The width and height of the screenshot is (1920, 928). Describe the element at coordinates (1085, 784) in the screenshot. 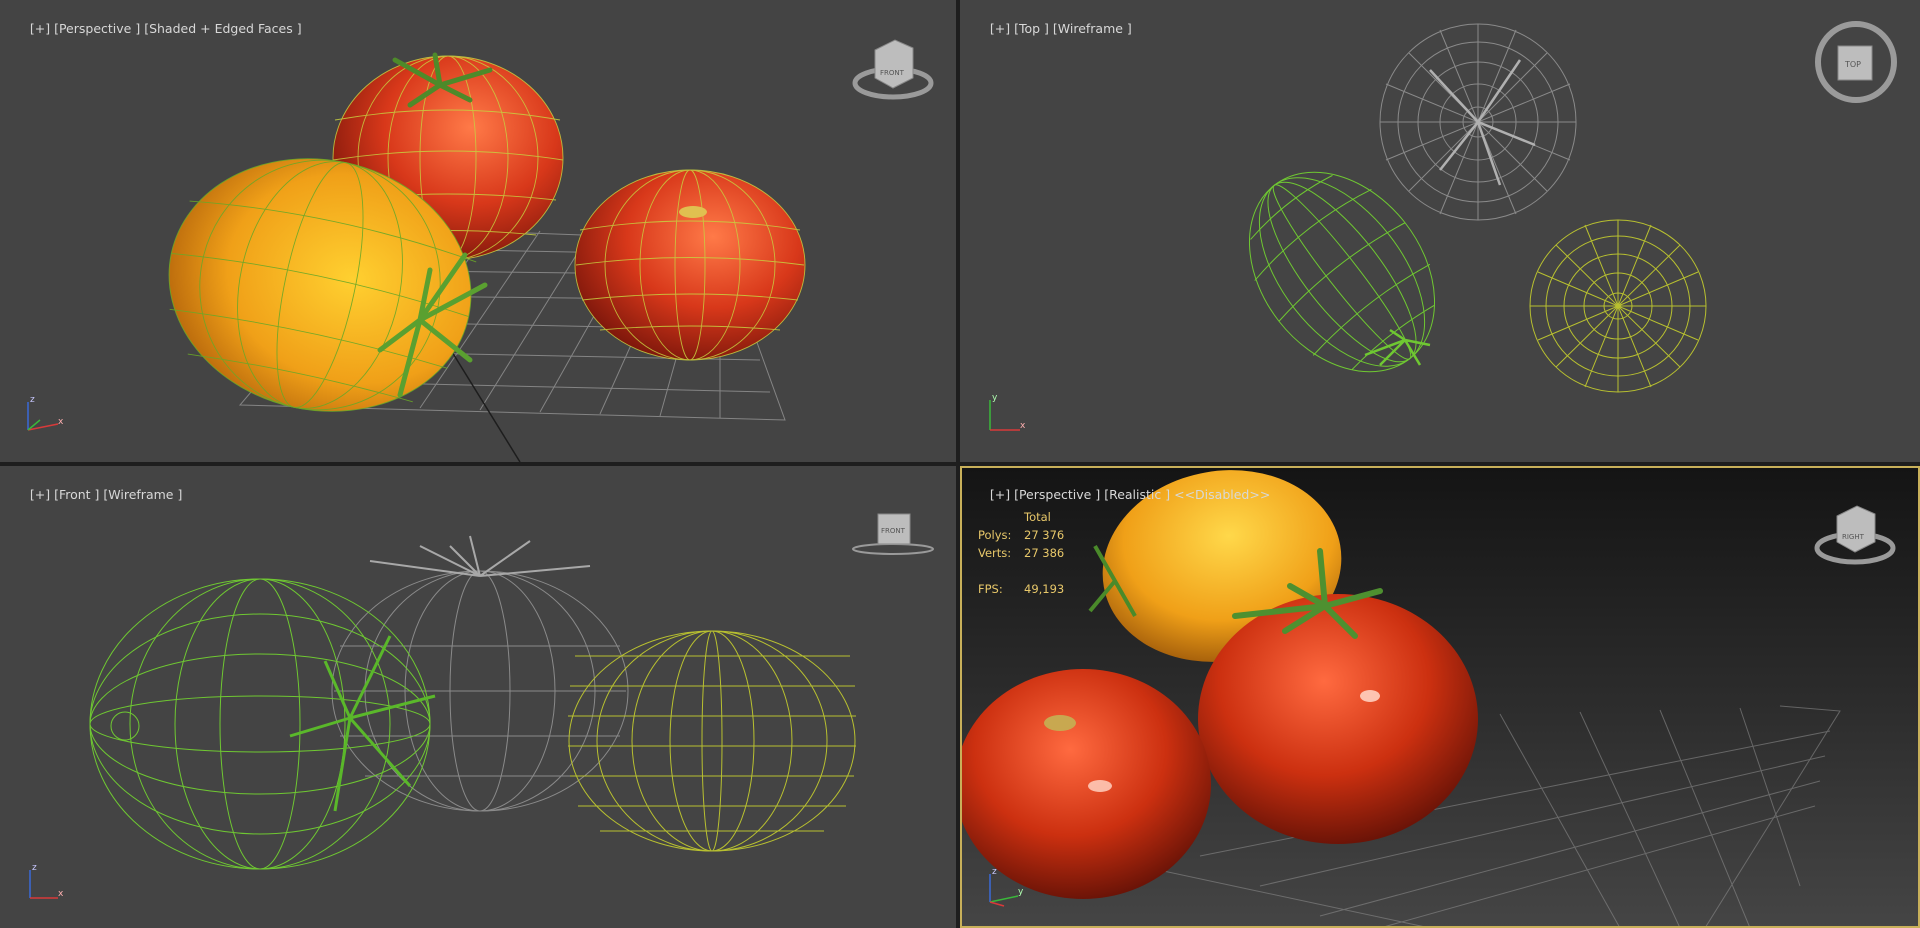

I see `tomato-red-front` at that location.